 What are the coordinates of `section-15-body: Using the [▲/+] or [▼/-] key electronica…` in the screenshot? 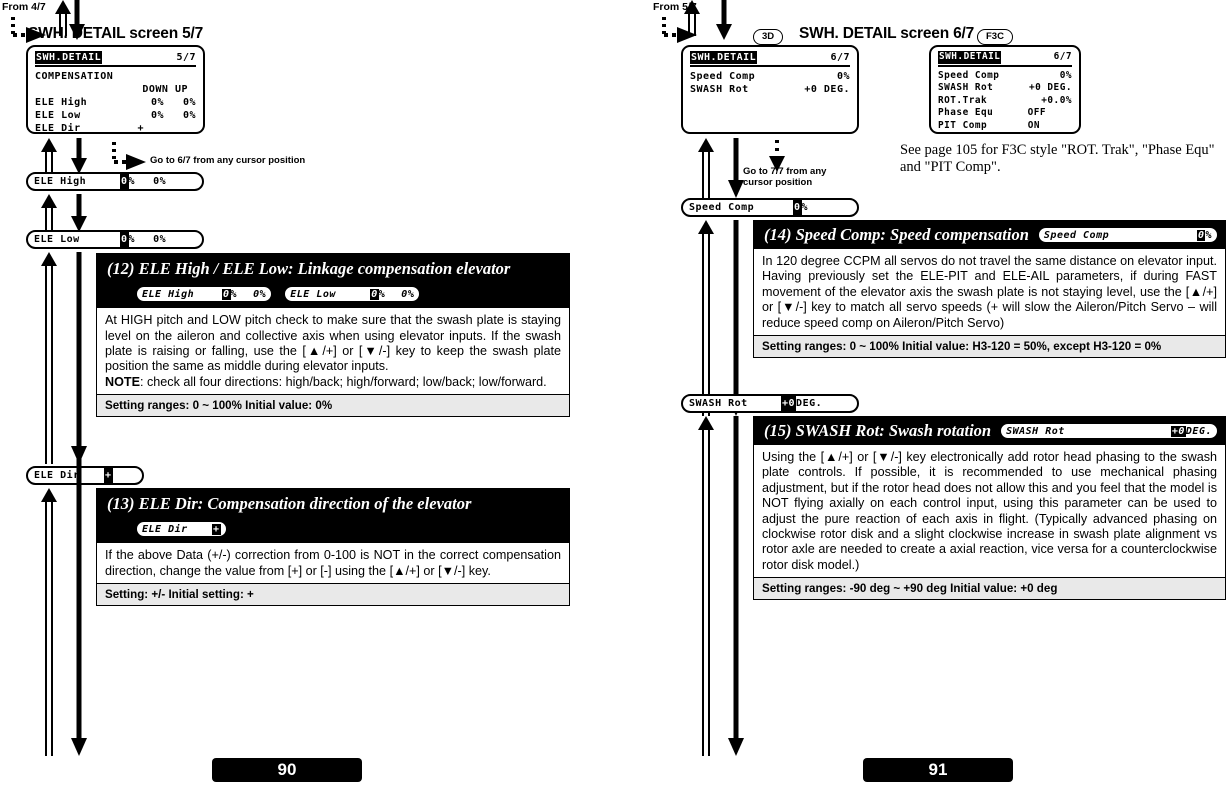 It's located at (989, 511).